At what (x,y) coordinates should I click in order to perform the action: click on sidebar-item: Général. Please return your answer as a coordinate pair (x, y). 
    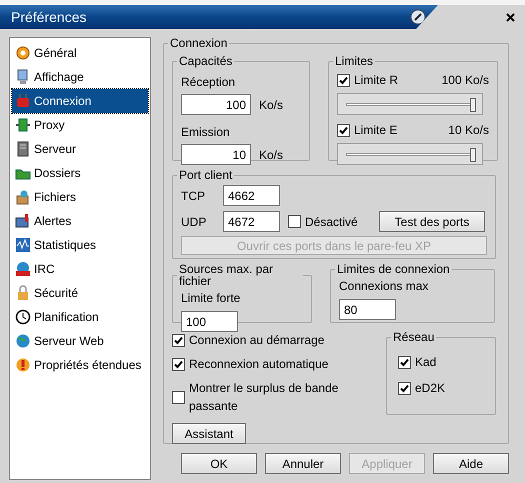
    Looking at the image, I should click on (80, 53).